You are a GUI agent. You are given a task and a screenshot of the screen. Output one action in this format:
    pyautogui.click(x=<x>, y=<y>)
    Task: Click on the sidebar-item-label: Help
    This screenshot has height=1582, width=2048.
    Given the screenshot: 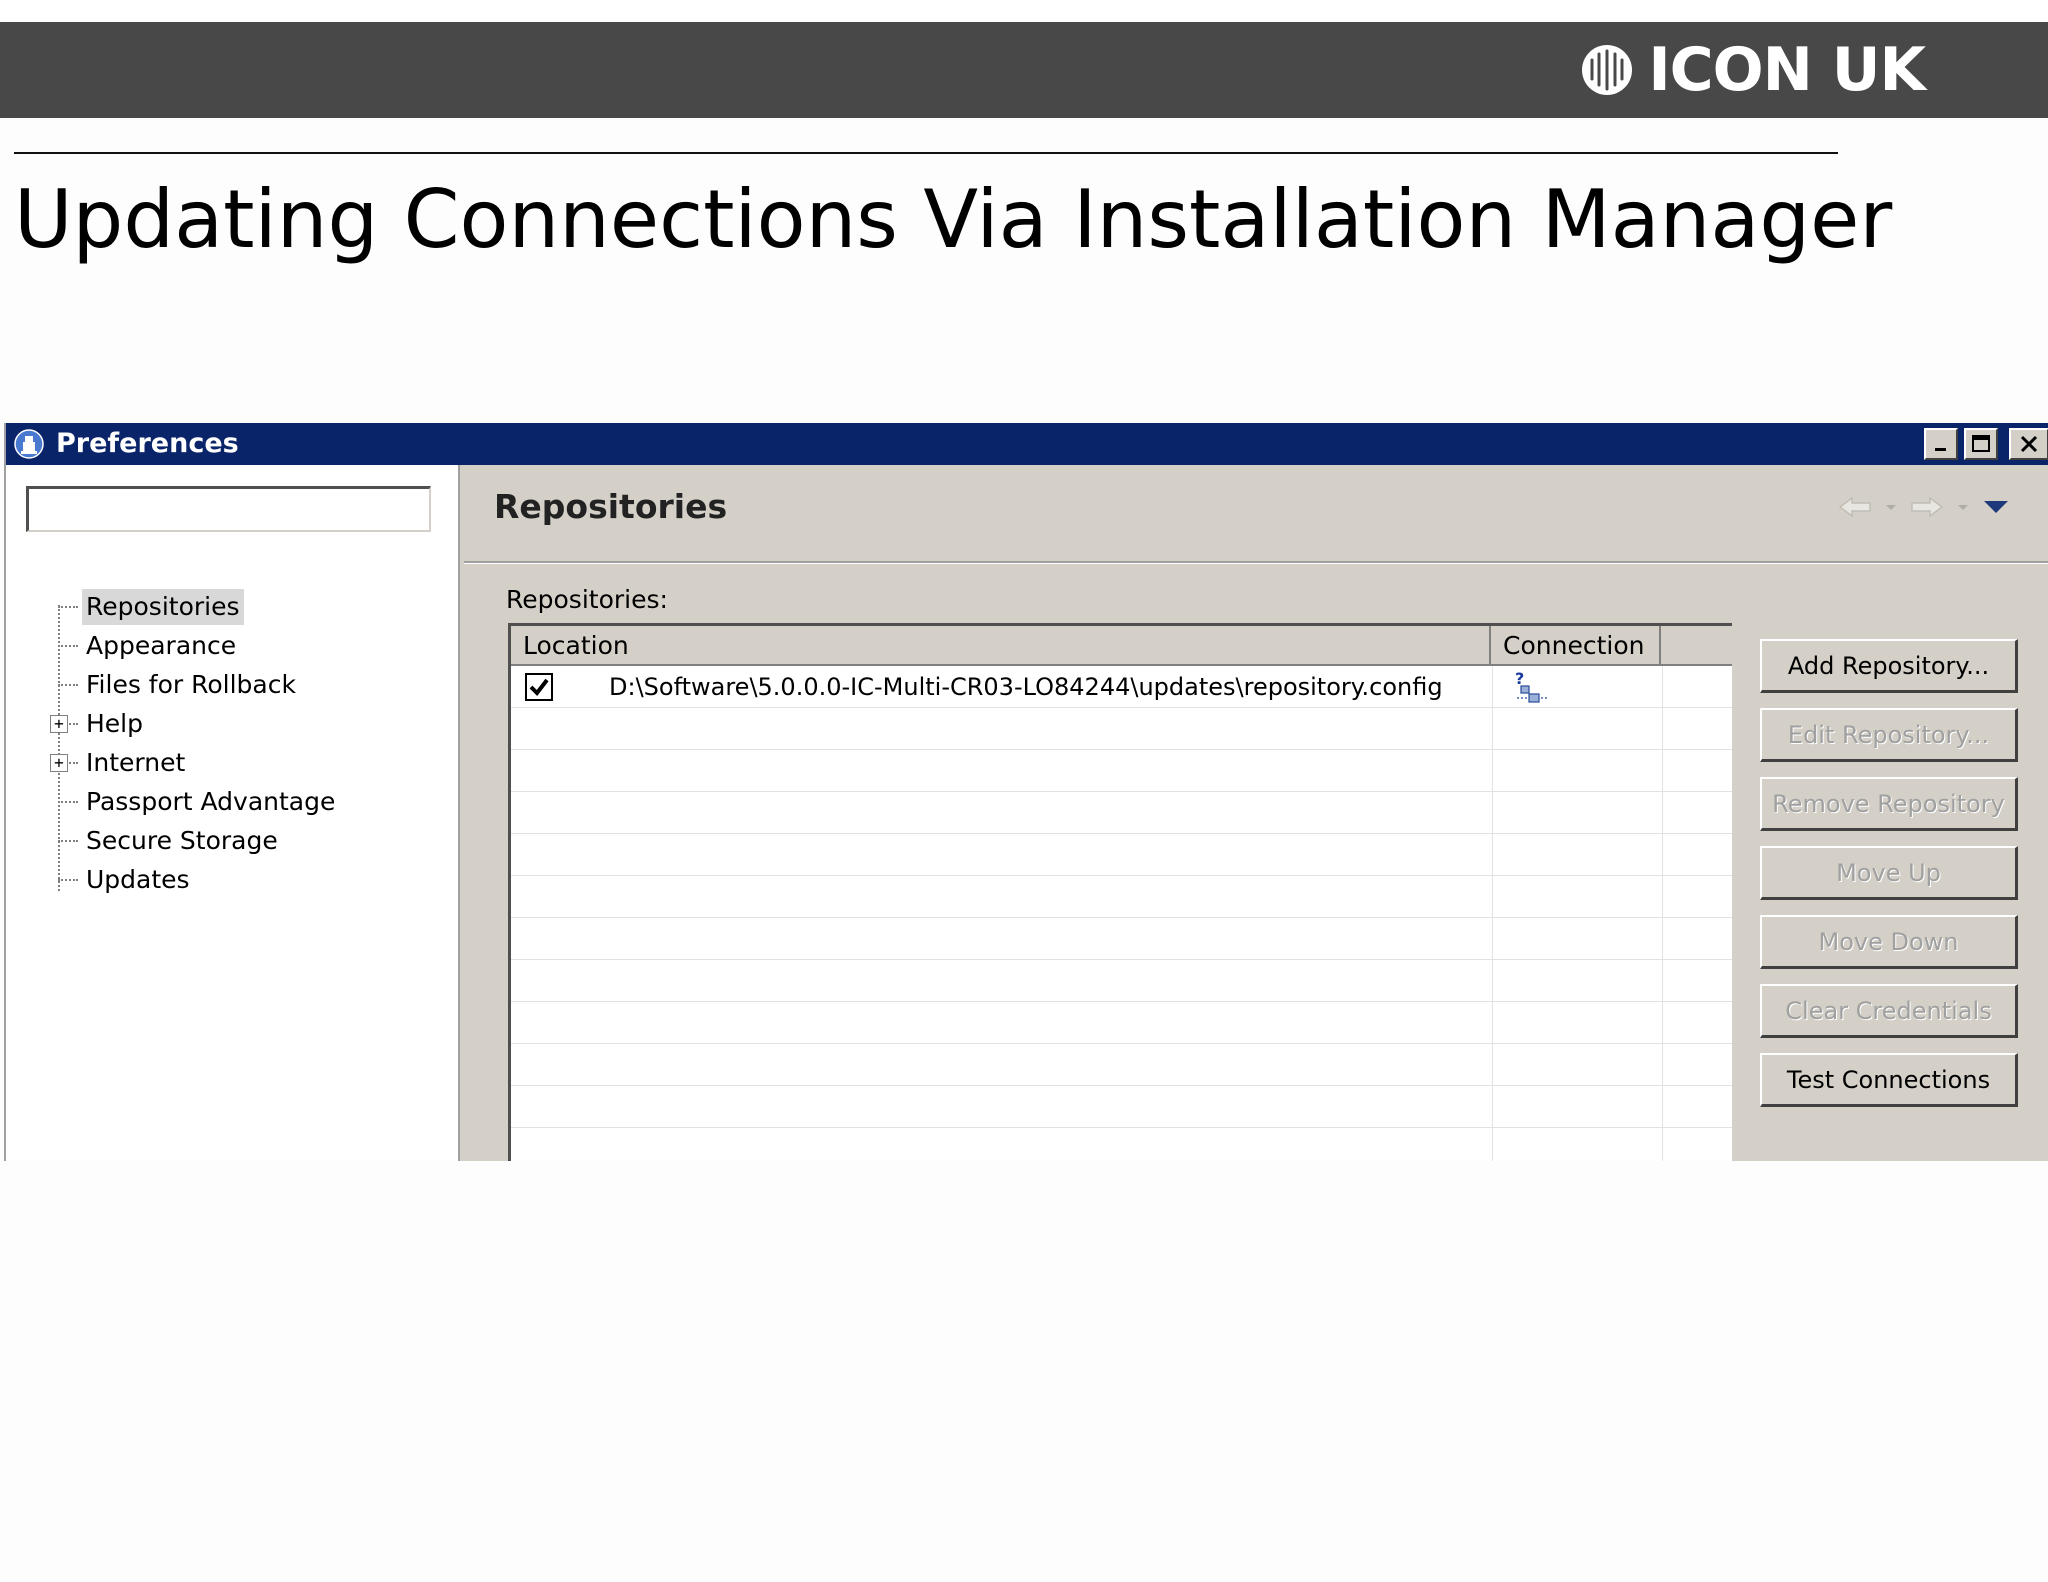 What is the action you would take?
    pyautogui.click(x=114, y=723)
    